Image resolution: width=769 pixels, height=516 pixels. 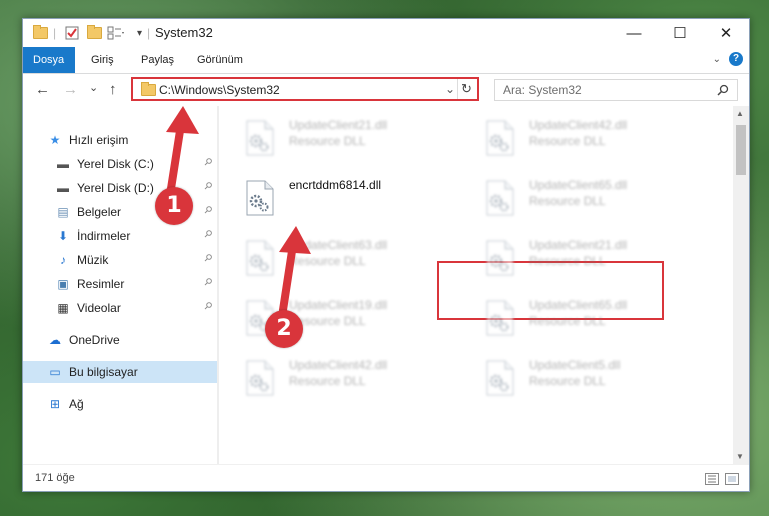 I want to click on documents-icon: ▤, so click(x=63, y=212).